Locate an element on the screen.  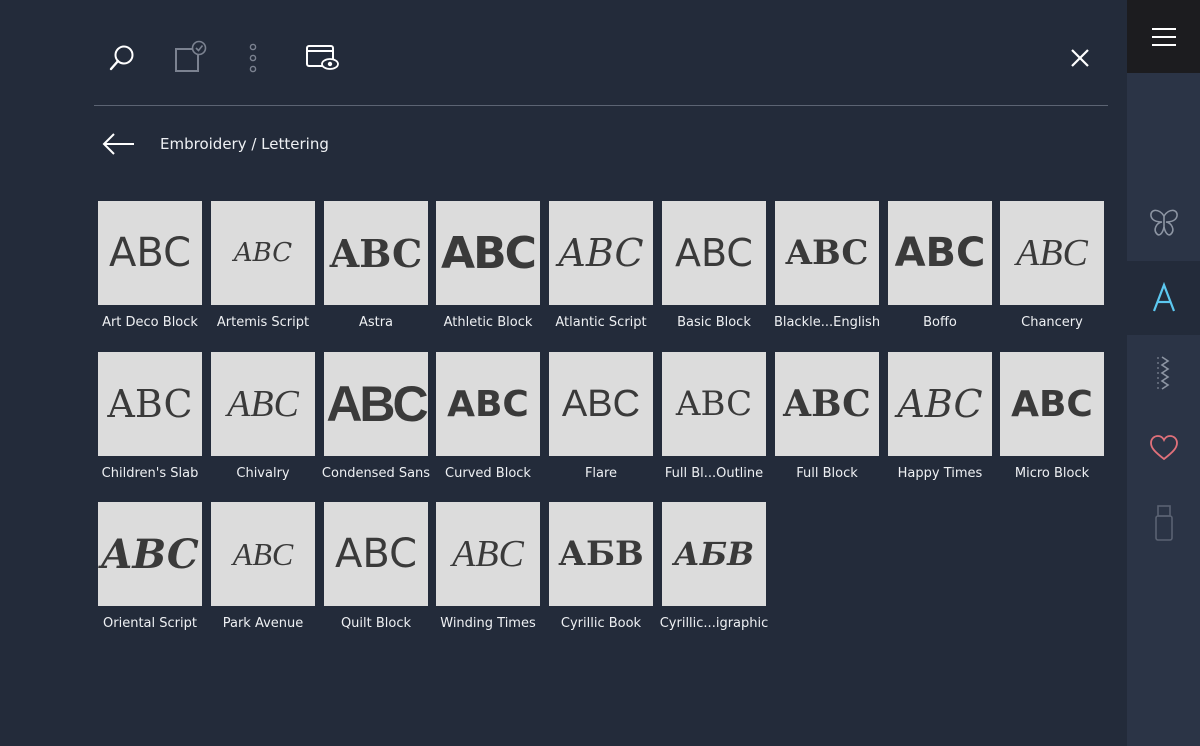
usb-stick-icon is located at coordinates (1163, 523).